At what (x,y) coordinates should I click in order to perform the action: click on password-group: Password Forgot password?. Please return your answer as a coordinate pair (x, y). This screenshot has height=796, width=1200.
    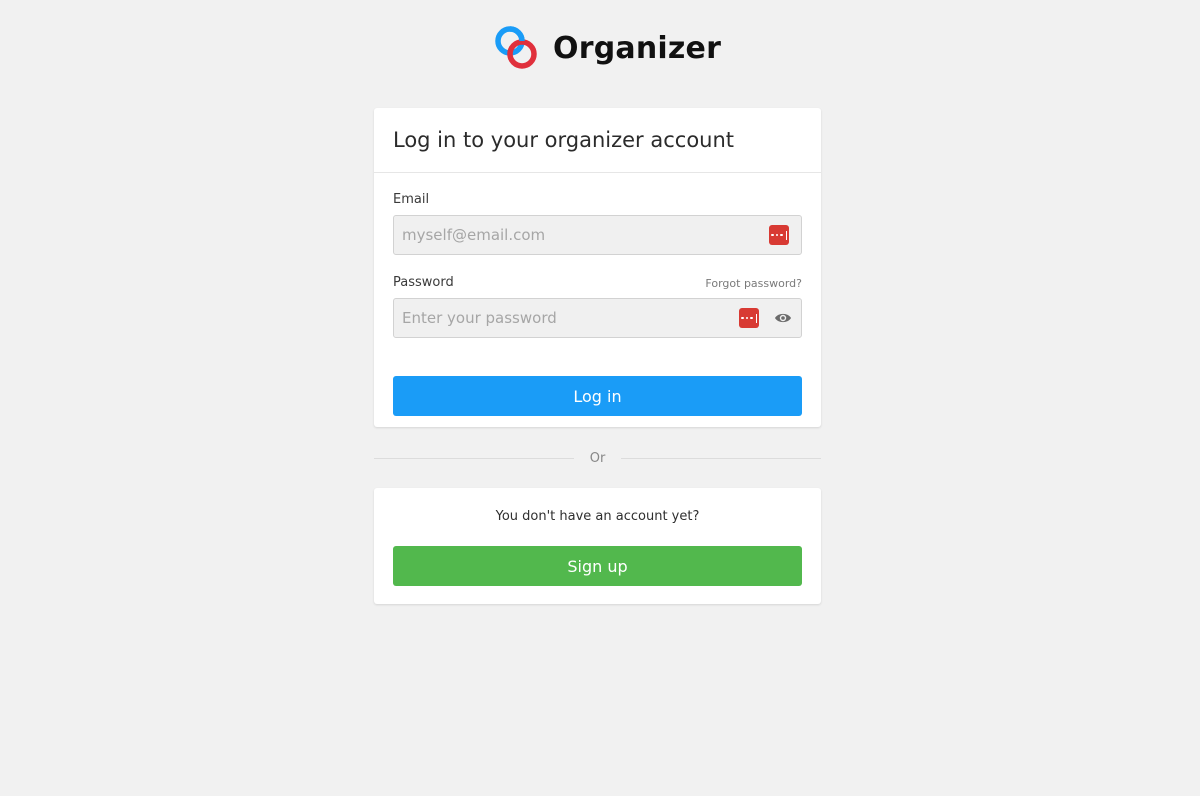
    Looking at the image, I should click on (597, 306).